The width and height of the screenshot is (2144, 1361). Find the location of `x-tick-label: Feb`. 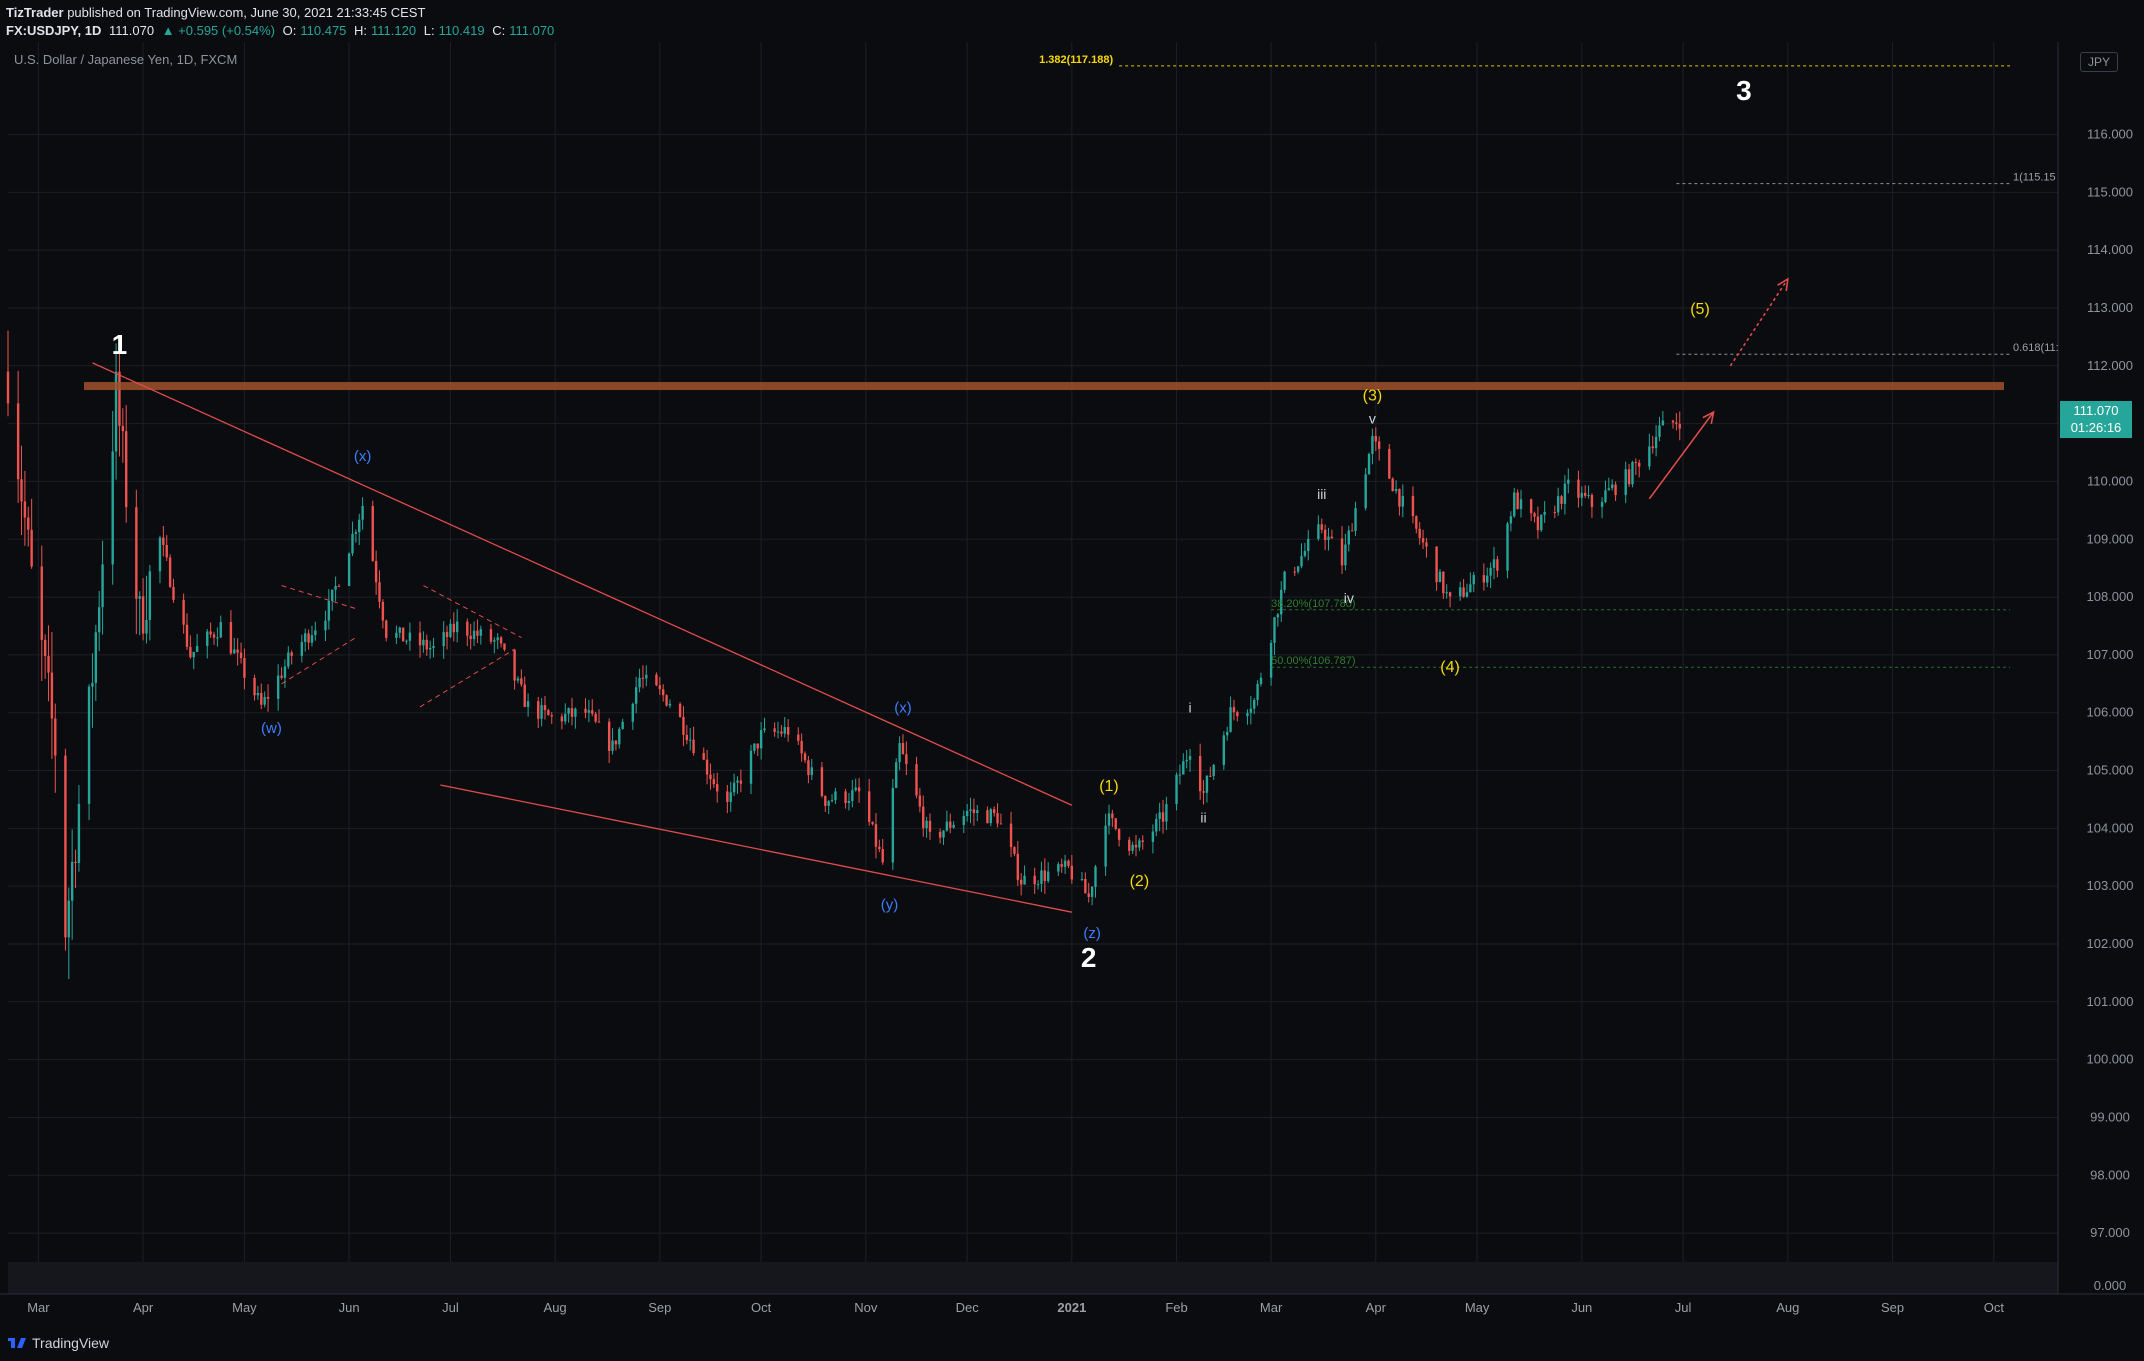

x-tick-label: Feb is located at coordinates (1176, 1307).